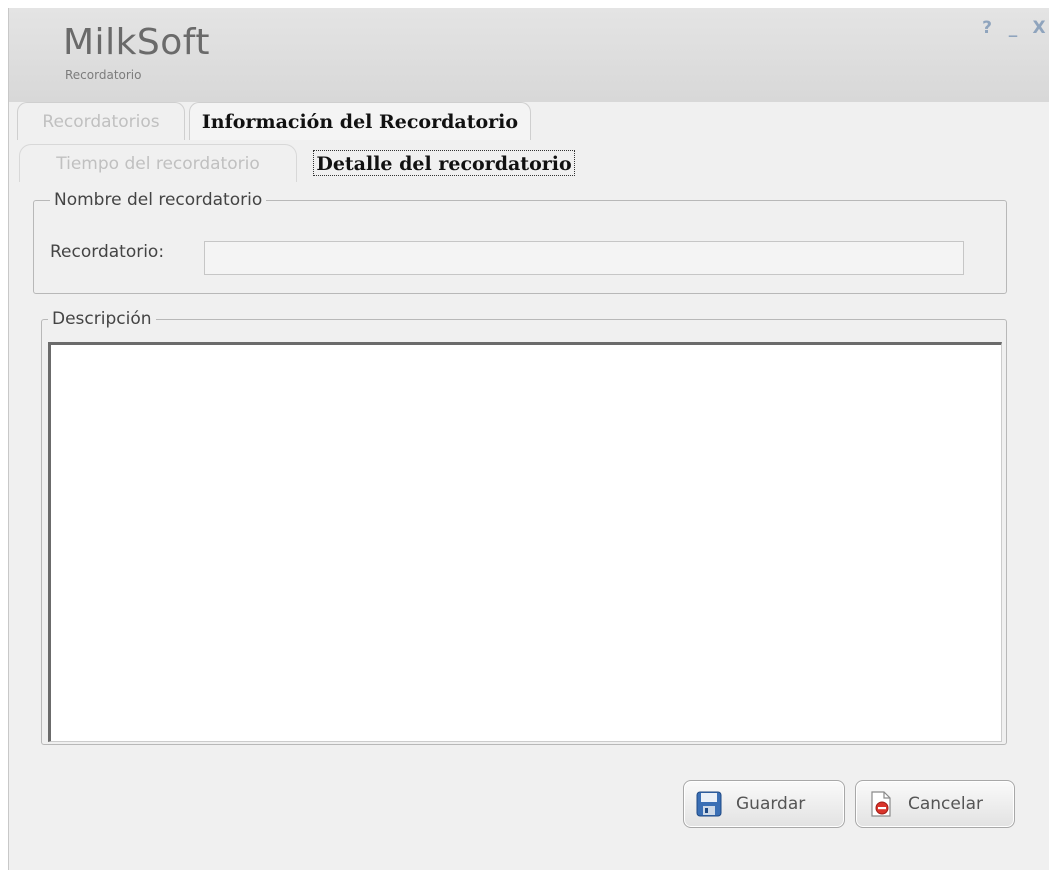 This screenshot has width=1049, height=870. Describe the element at coordinates (107, 252) in the screenshot. I see `reminder-name-label: Recordatorio:` at that location.